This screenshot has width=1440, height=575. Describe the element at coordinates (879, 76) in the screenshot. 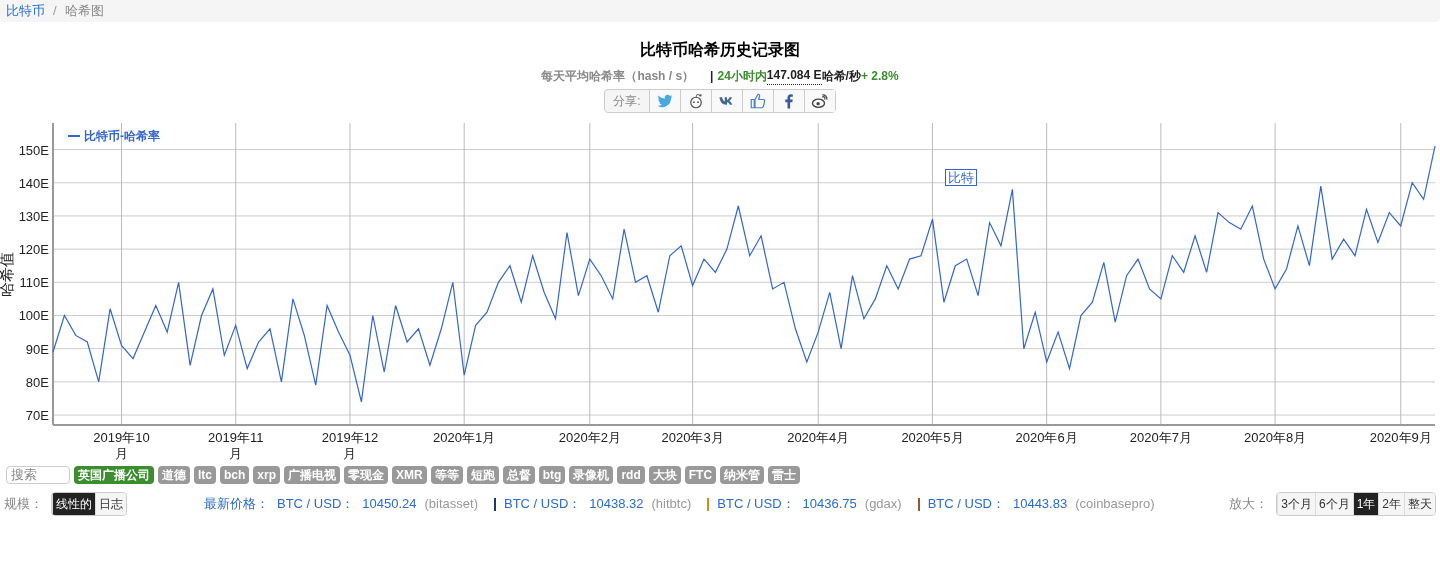

I see `change-value: + 2.8%` at that location.